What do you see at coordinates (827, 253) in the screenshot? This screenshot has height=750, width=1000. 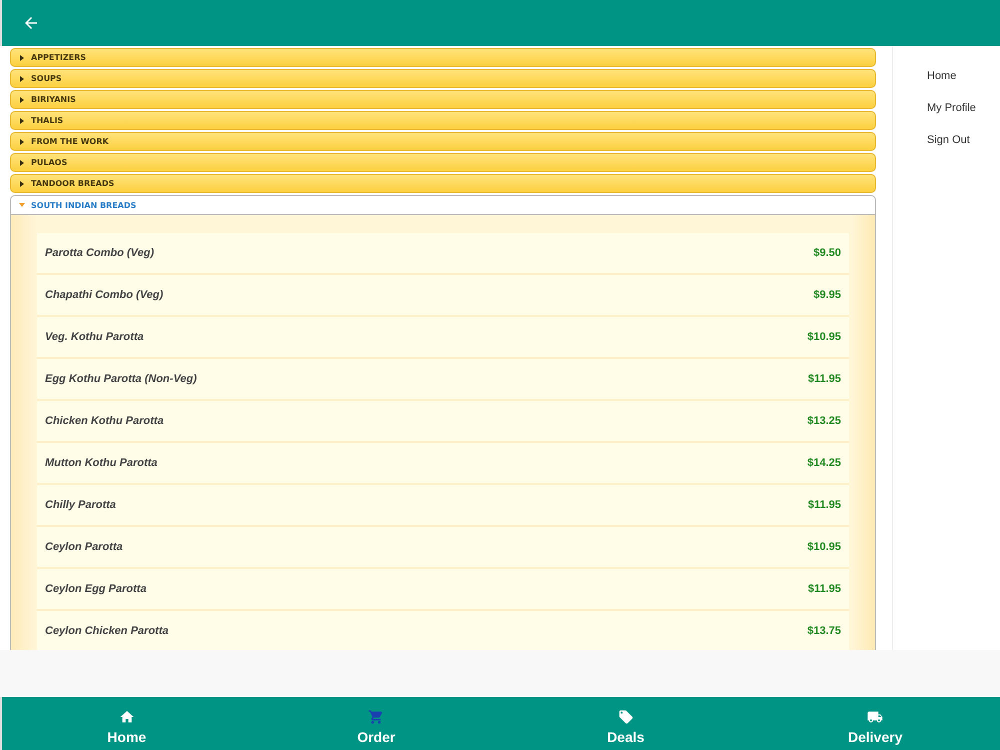 I see `item-price: $9.50` at bounding box center [827, 253].